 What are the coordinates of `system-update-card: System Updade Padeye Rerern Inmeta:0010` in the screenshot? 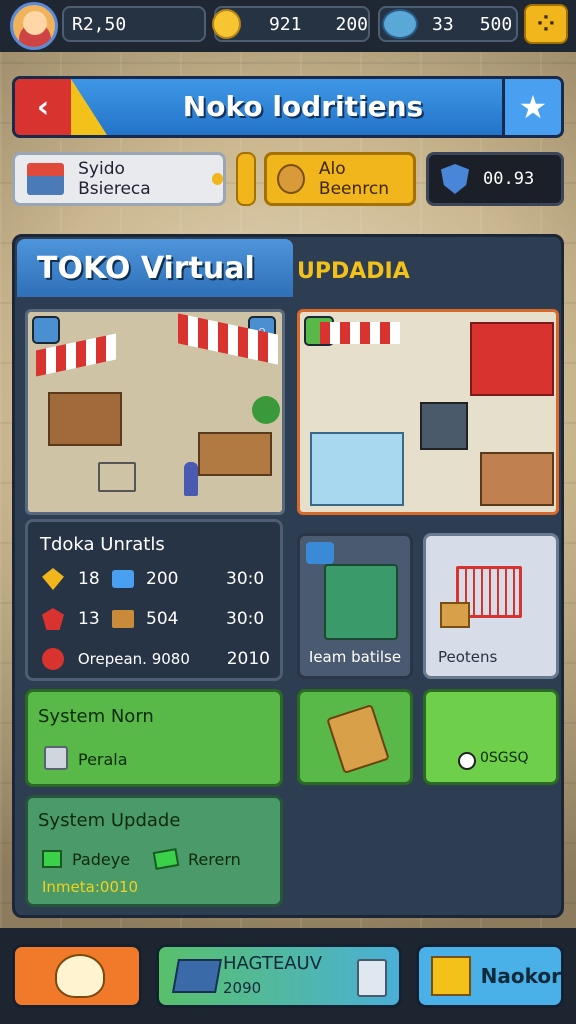 It's located at (154, 851).